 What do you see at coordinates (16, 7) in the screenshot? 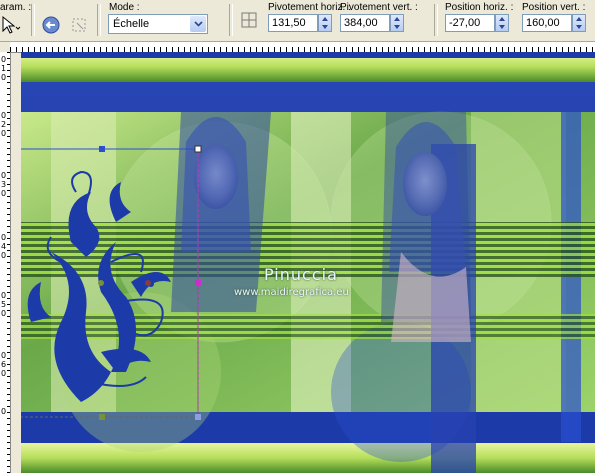
I see `presets-label: aram. :` at bounding box center [16, 7].